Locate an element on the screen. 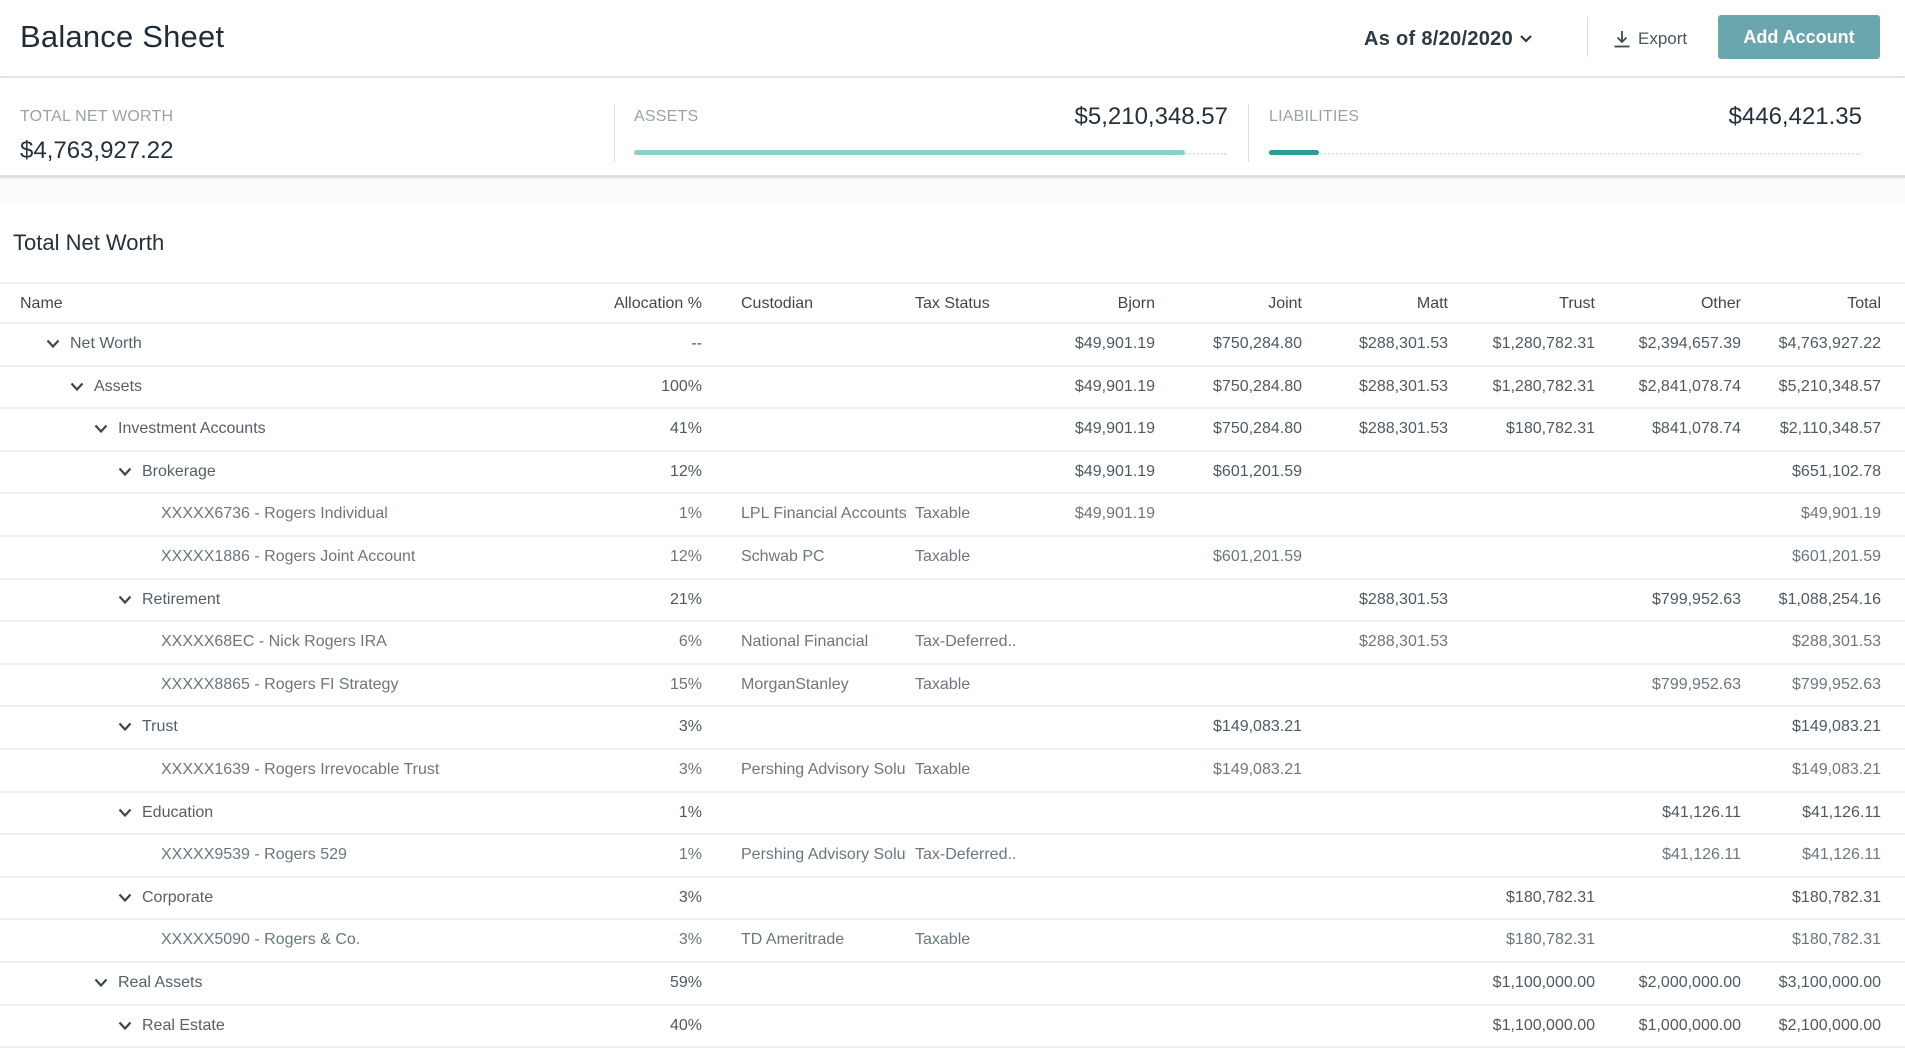 This screenshot has width=1905, height=1057. cell-cust: Pershing Advisory Solutions is located at coordinates (823, 855).